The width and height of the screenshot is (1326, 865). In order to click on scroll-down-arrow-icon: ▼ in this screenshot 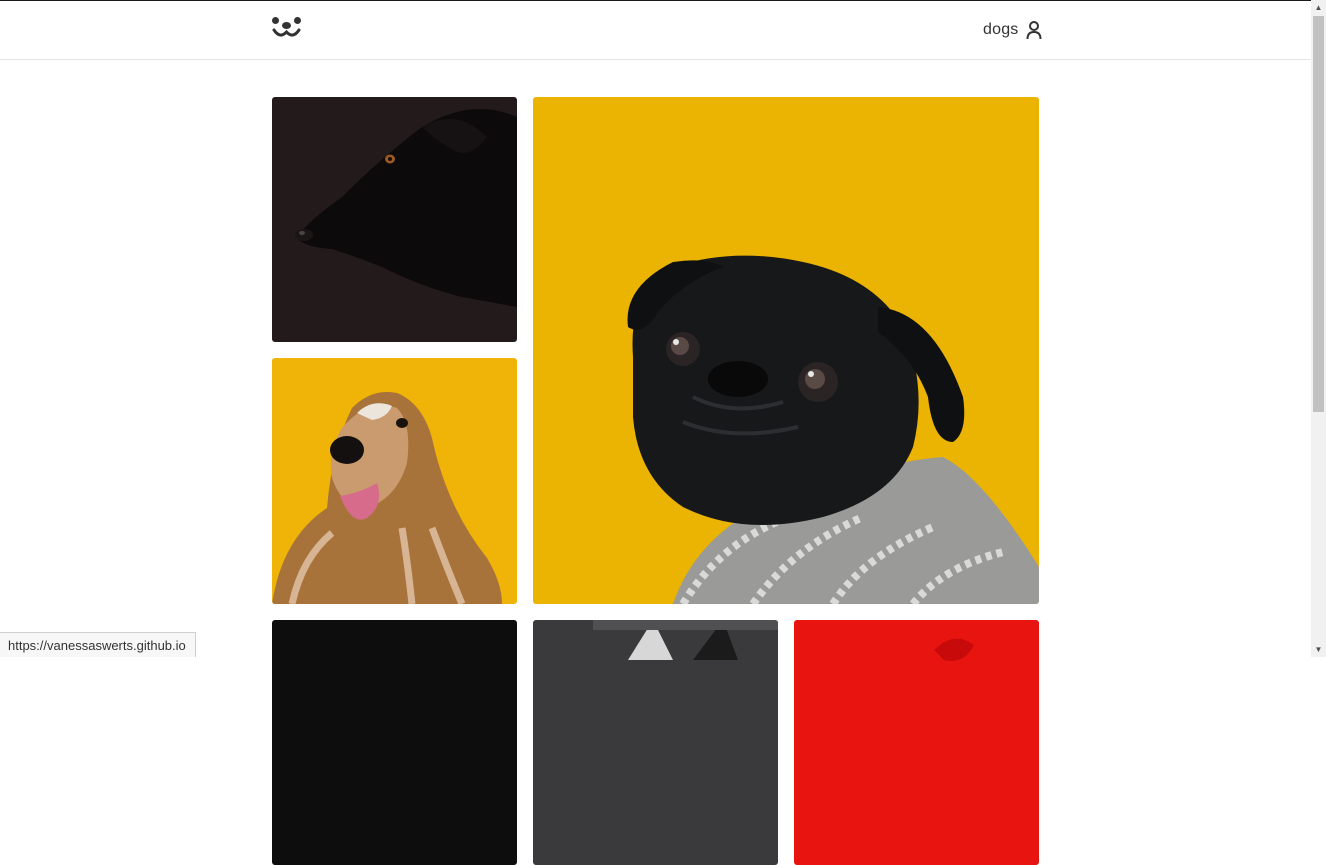, I will do `click(1318, 649)`.